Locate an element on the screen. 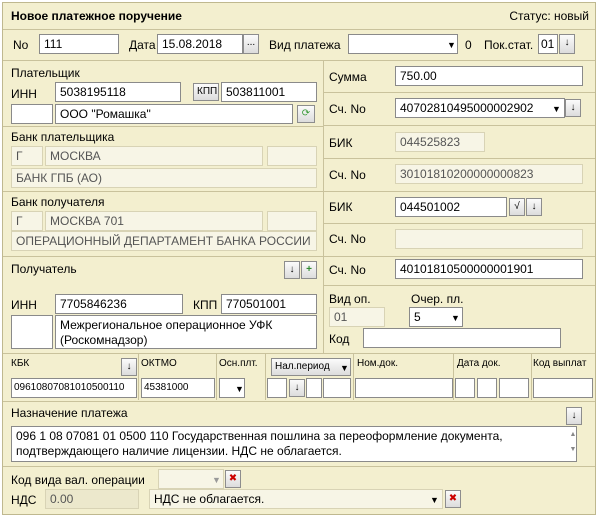 This screenshot has width=598, height=517. corr-account-value: 30101810200000000823 is located at coordinates (489, 174).